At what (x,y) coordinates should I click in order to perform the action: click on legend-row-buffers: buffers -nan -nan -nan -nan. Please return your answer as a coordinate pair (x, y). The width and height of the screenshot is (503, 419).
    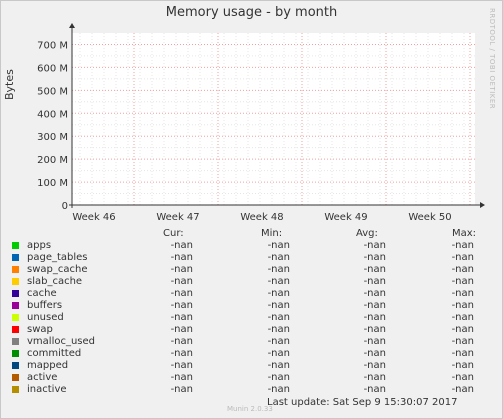
    Looking at the image, I should click on (247, 306).